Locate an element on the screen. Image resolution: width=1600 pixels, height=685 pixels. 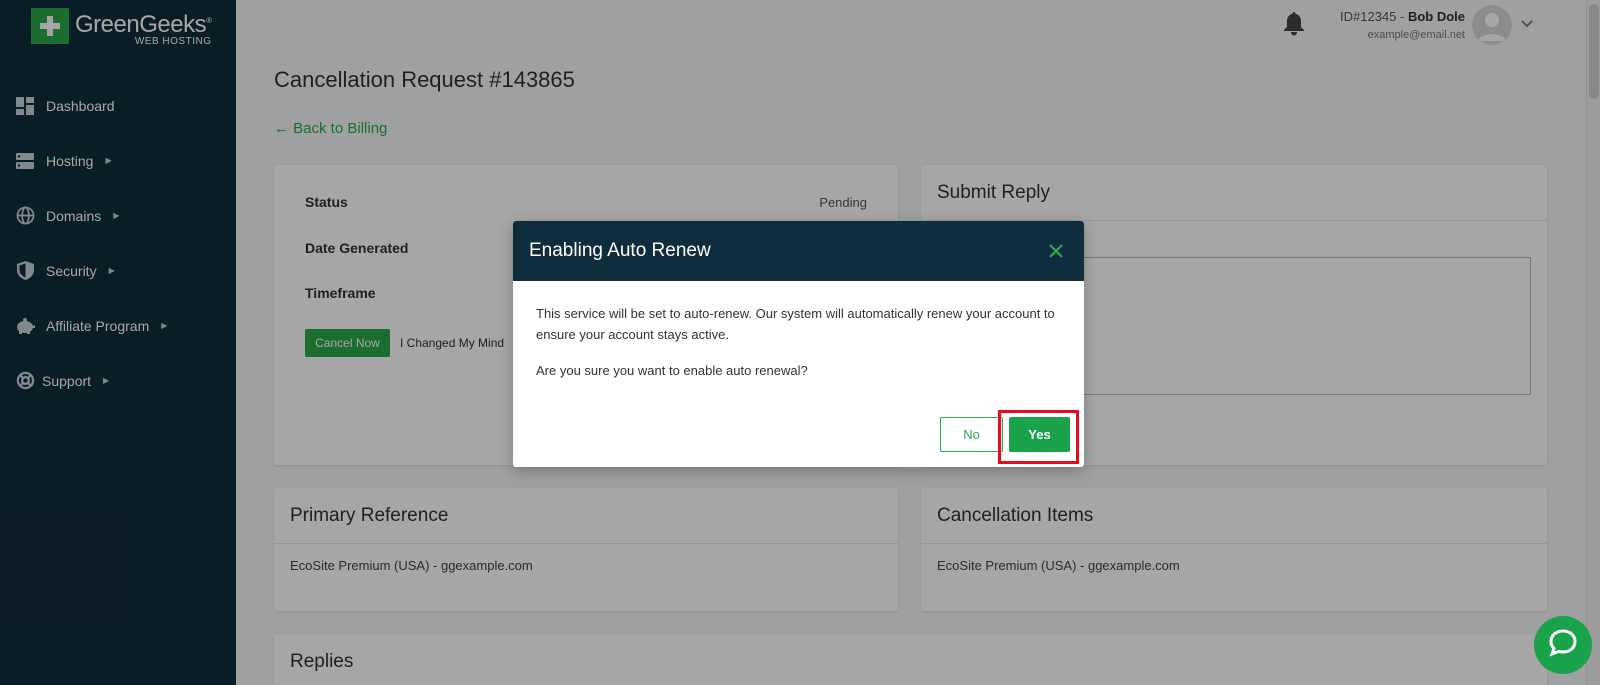
modal-title: Enabling Auto Renew is located at coordinates (620, 250).